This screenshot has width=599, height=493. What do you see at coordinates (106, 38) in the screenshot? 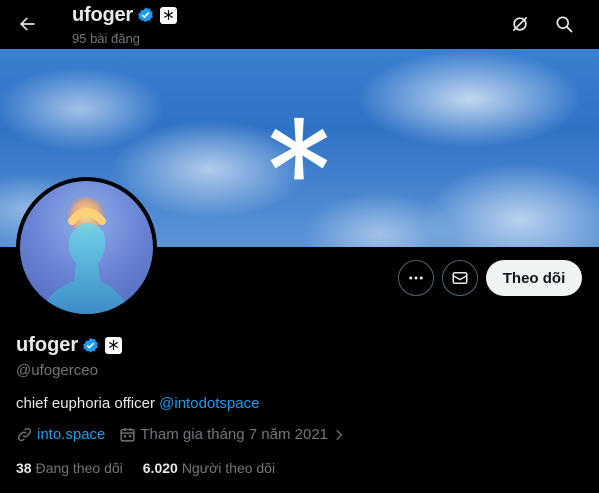
I see `post-count: 95 bài đăng` at bounding box center [106, 38].